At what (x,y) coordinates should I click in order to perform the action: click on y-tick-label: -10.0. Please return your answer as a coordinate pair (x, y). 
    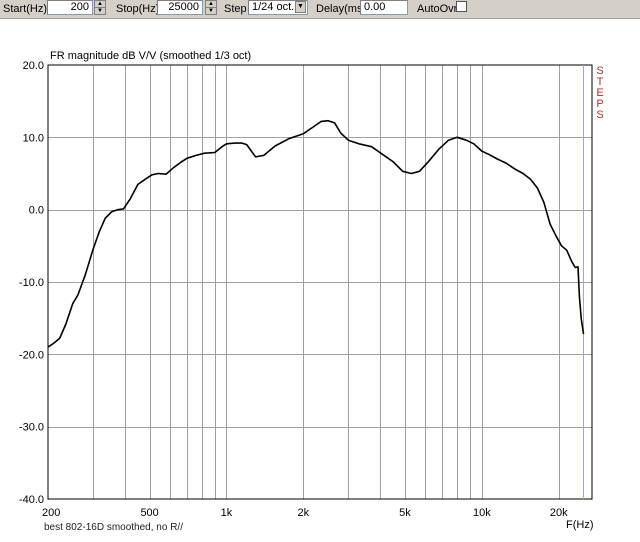
    Looking at the image, I should click on (31, 283).